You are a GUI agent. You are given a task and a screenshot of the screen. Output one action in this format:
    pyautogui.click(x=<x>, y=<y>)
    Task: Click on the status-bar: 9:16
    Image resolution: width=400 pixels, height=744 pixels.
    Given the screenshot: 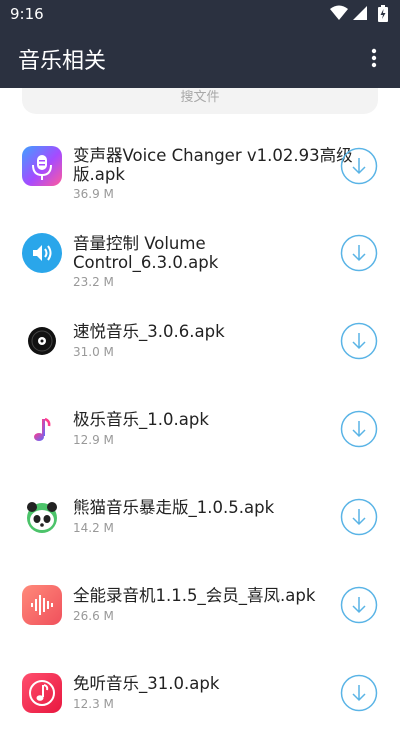 What is the action you would take?
    pyautogui.click(x=200, y=14)
    